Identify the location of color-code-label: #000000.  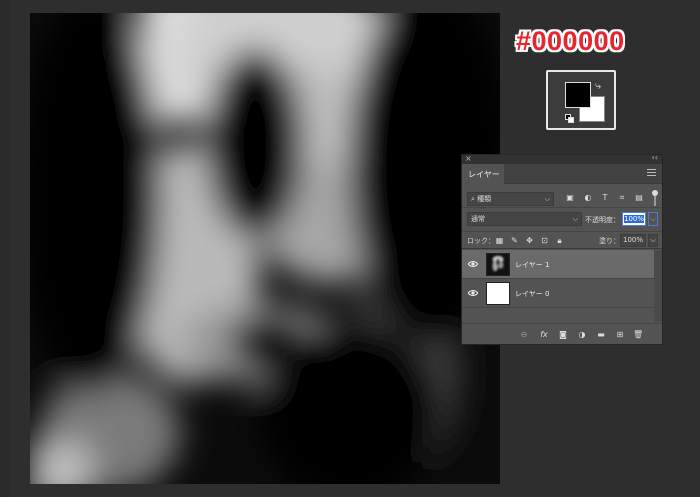
(570, 41).